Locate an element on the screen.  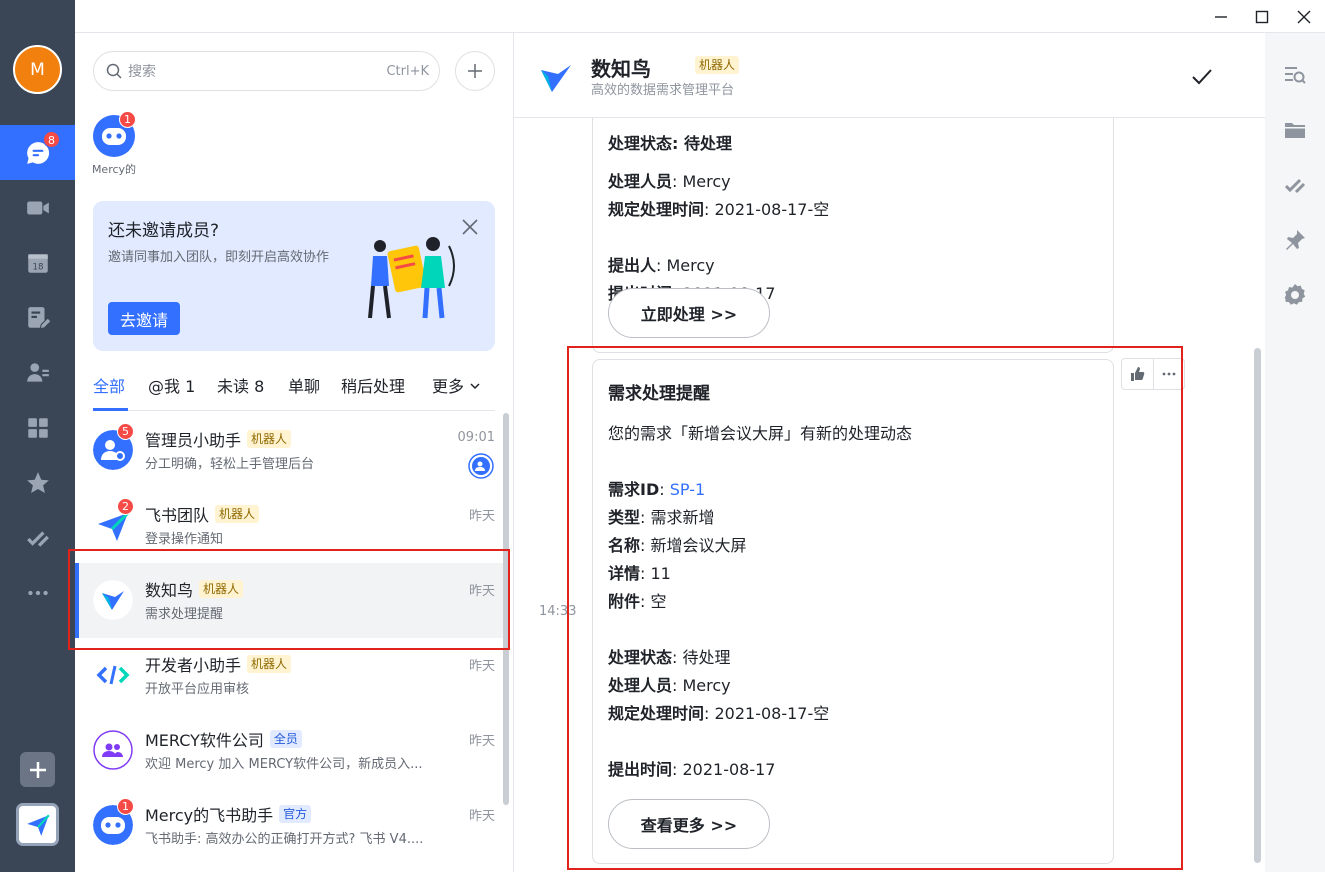
search-box: 搜索 Ctrl+K is located at coordinates (266, 71).